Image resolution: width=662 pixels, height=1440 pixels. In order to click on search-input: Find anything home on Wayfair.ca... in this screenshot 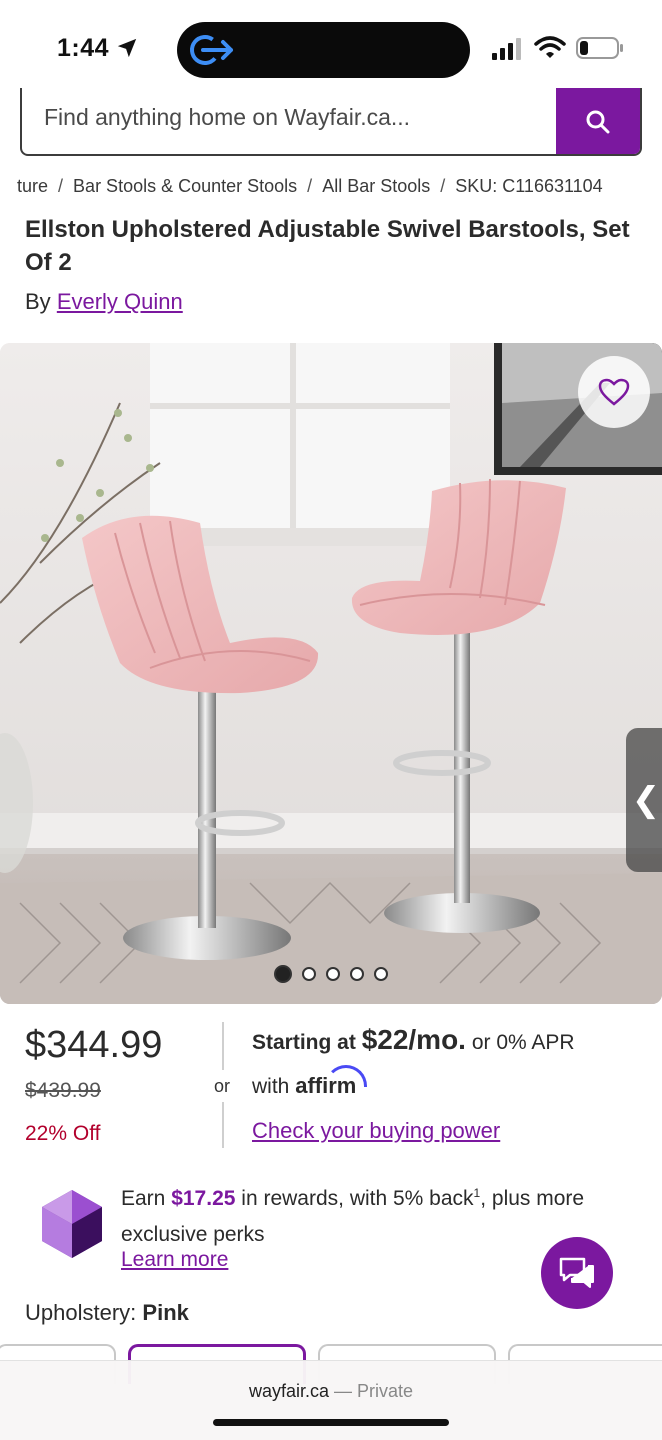, I will do `click(227, 117)`.